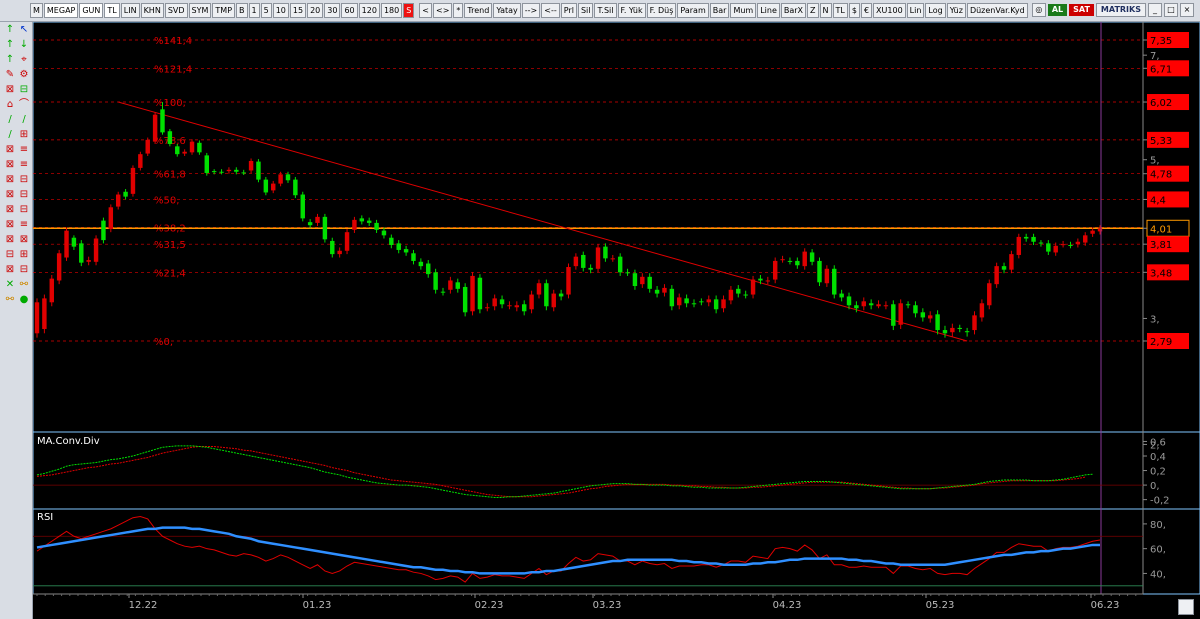 The width and height of the screenshot is (1200, 619). Describe the element at coordinates (425, 10) in the screenshot. I see `tool-button-0: <` at that location.